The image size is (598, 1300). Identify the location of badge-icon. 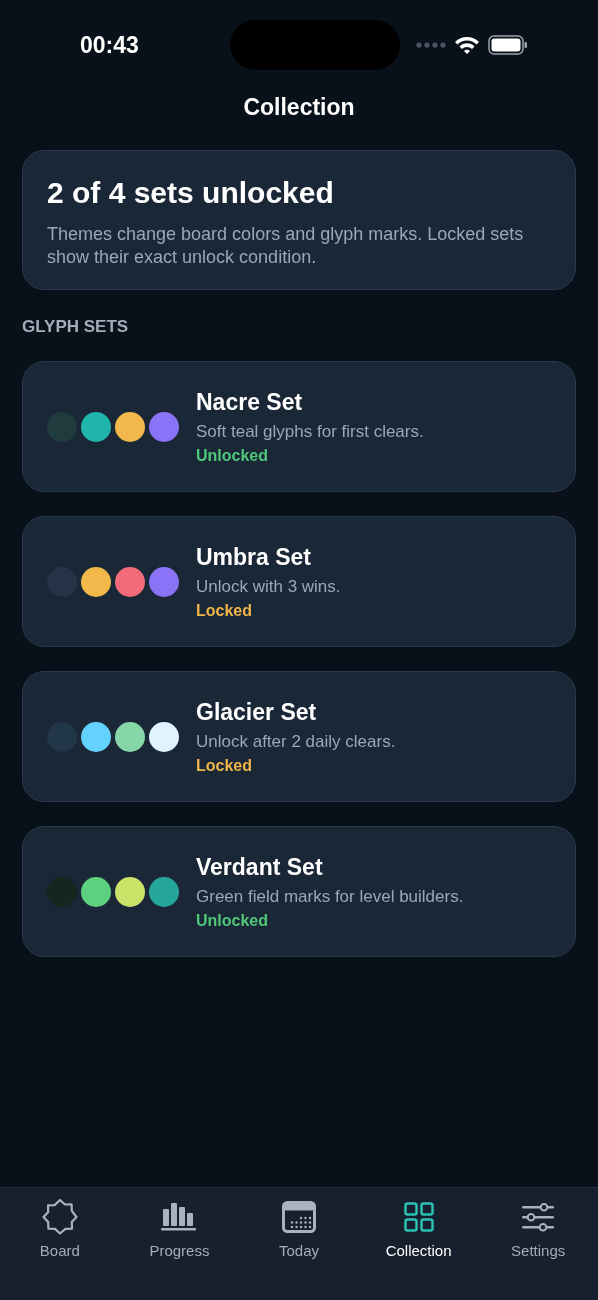
(59, 1217).